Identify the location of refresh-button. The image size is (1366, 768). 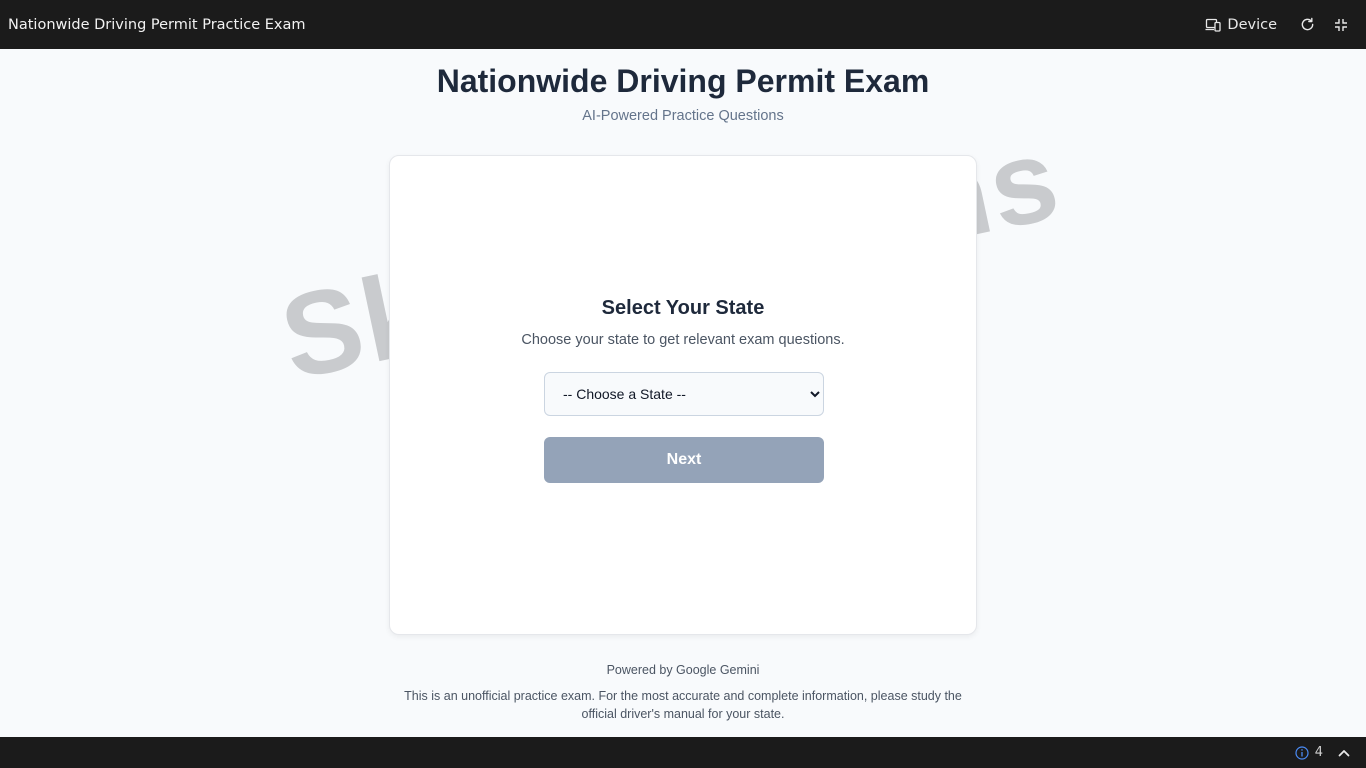
(1307, 24).